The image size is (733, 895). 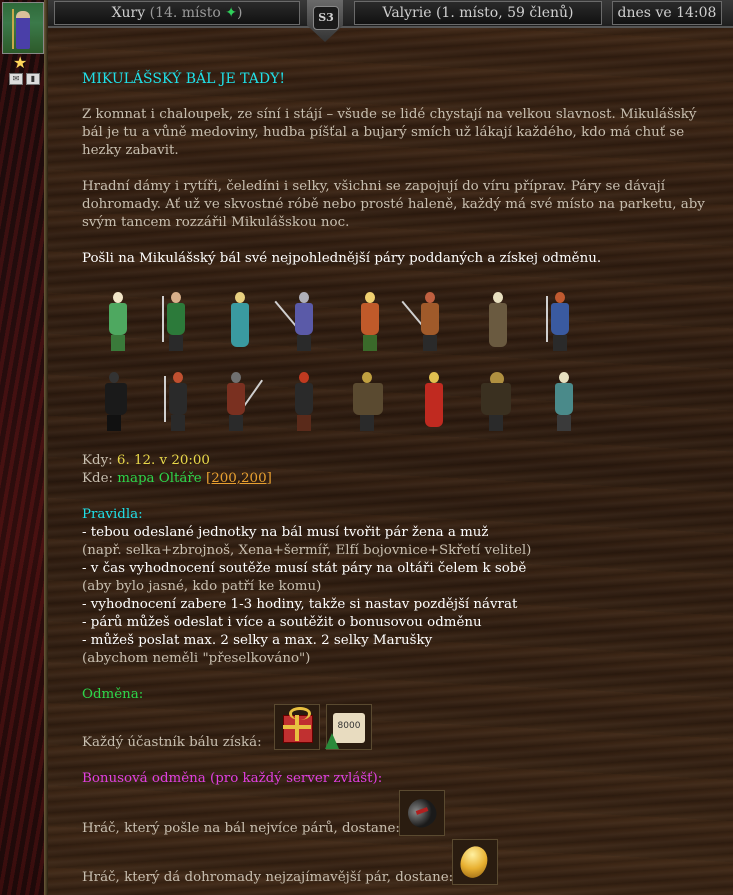 I want to click on scroll-icon: 8000, so click(x=348, y=727).